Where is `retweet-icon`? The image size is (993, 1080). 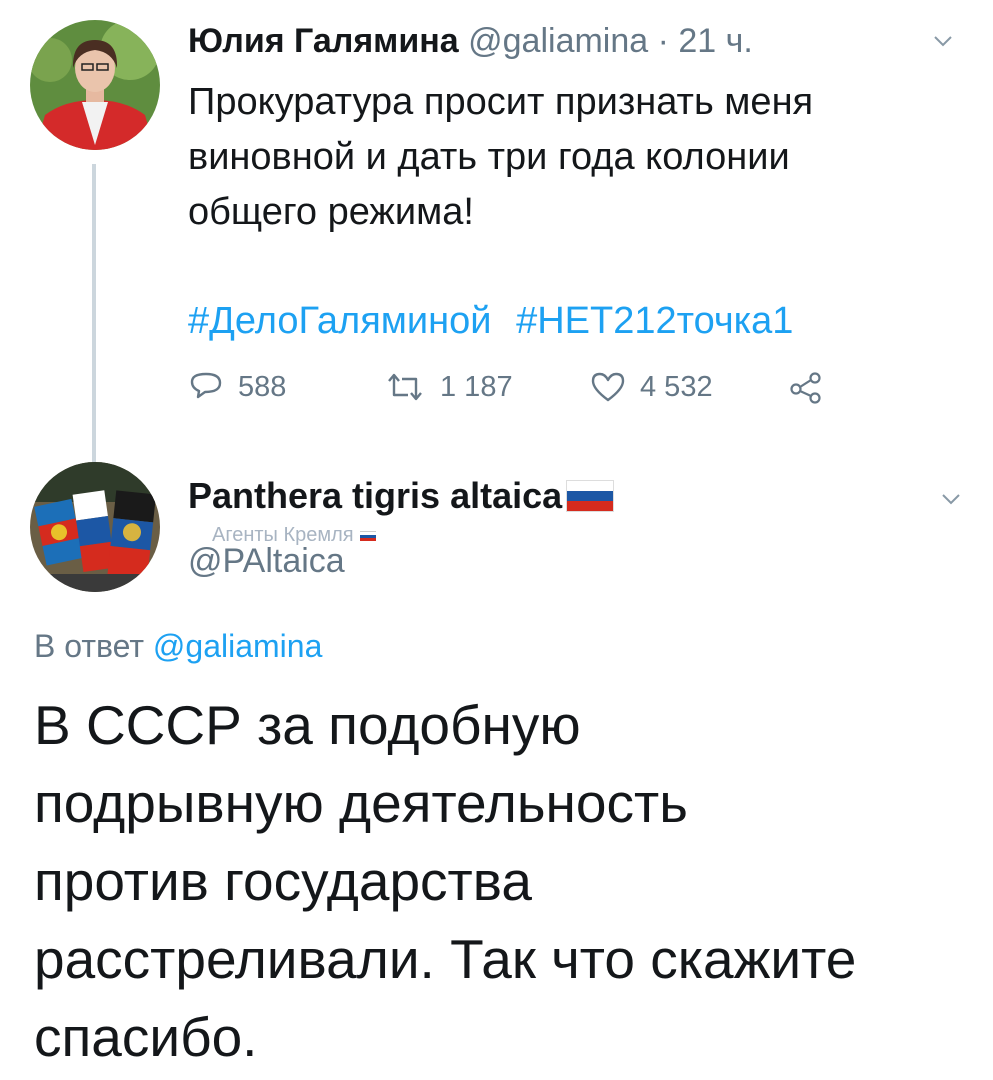 retweet-icon is located at coordinates (405, 387).